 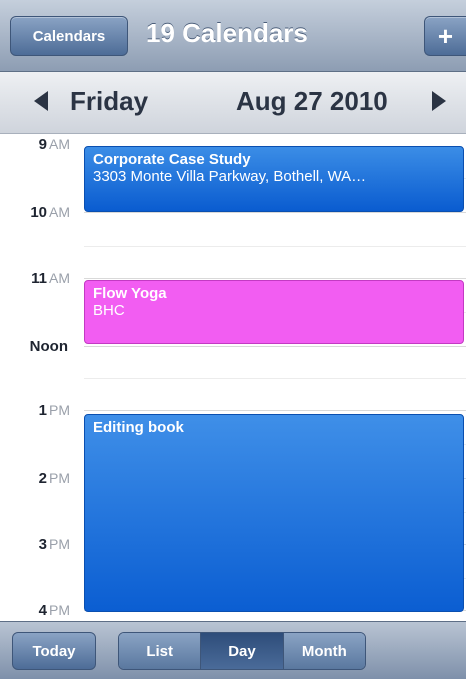 What do you see at coordinates (54, 610) in the screenshot?
I see `hour-label: 4 PM` at bounding box center [54, 610].